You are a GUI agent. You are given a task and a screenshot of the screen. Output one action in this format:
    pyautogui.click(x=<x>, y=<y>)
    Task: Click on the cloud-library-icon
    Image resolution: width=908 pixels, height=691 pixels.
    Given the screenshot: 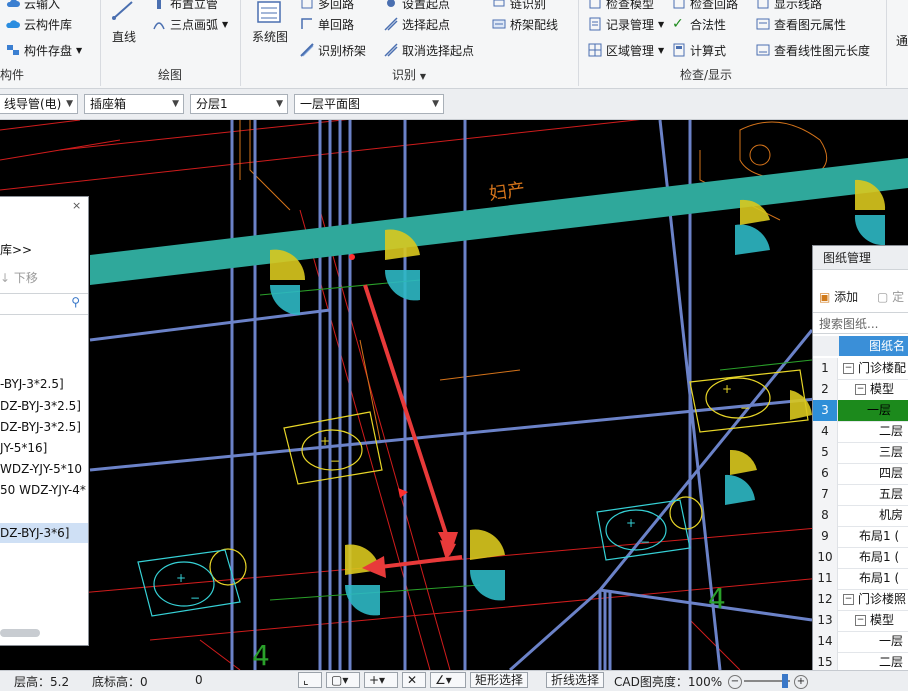 What is the action you would take?
    pyautogui.click(x=13, y=24)
    